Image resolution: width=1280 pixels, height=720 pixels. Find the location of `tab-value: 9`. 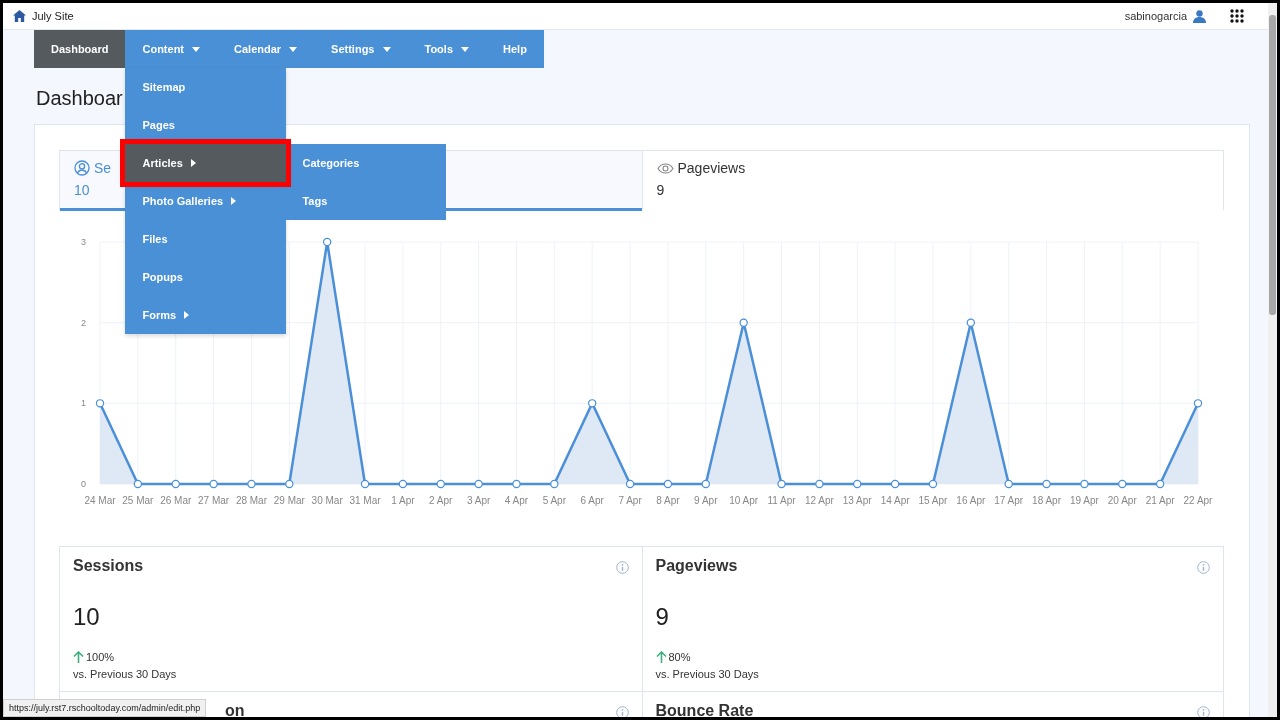

tab-value: 9 is located at coordinates (660, 190).